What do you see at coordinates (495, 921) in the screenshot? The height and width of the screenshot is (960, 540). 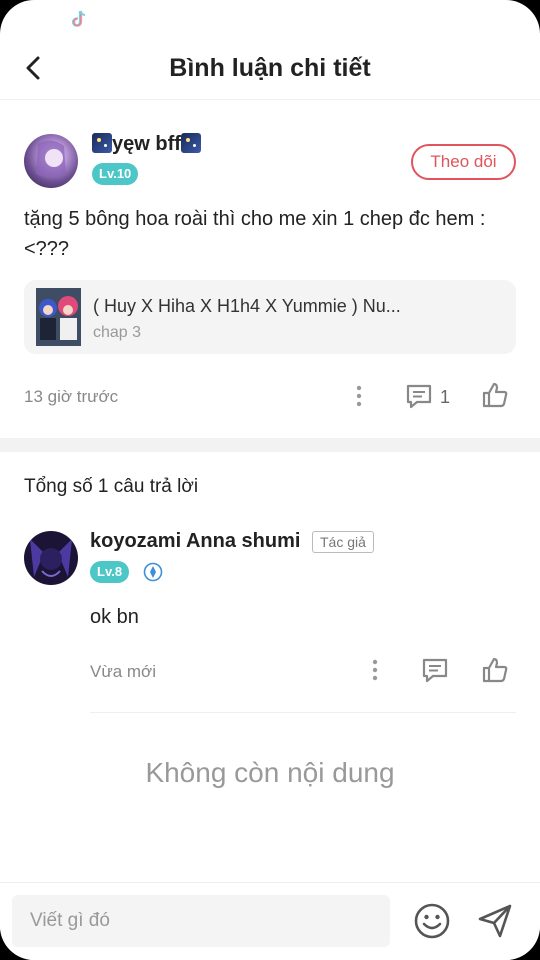 I see `send-icon` at bounding box center [495, 921].